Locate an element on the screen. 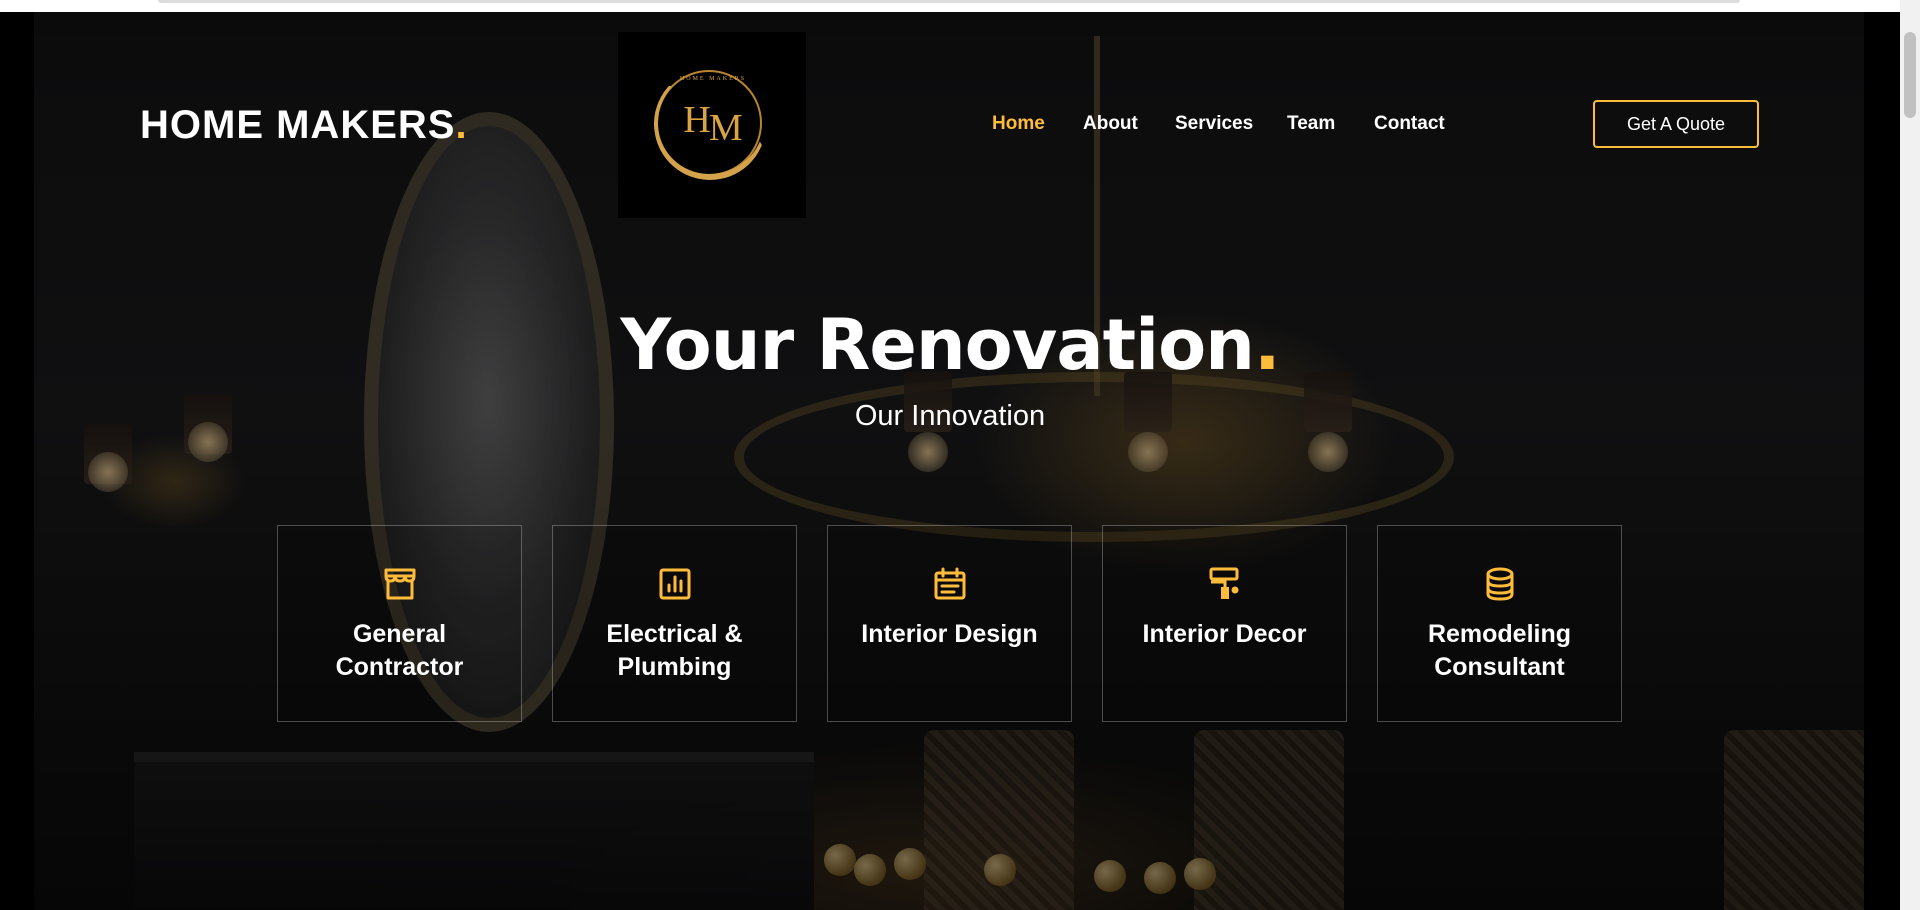  service-card-label: Electrical & Plumbing is located at coordinates (674, 650).